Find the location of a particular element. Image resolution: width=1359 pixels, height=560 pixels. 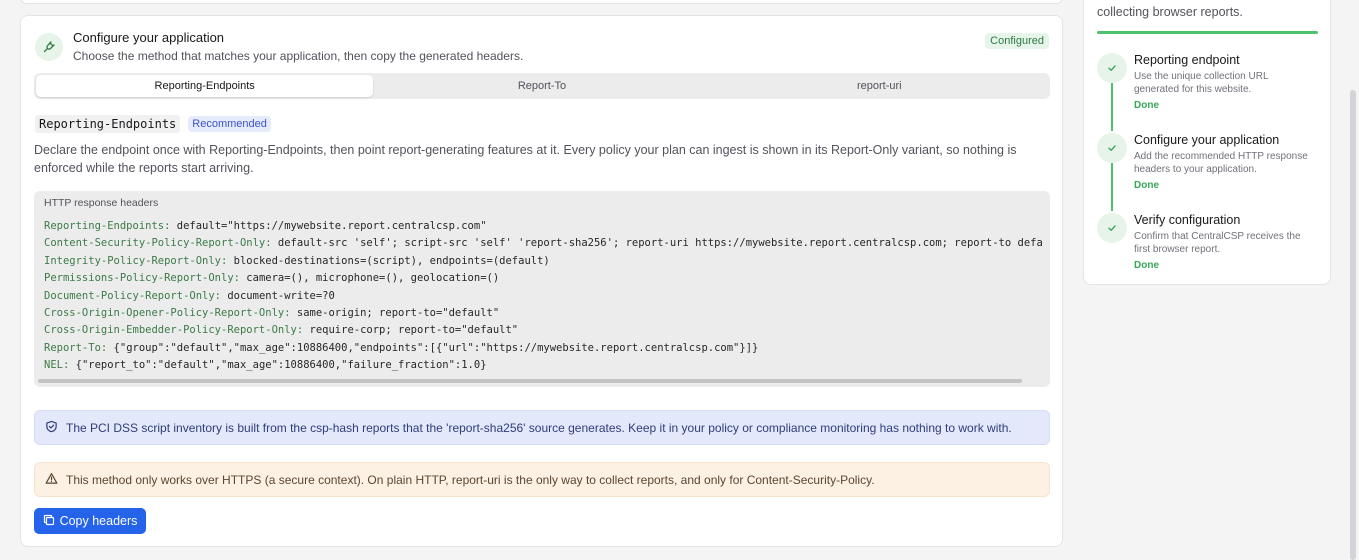

copy-headers-label: Copy headers is located at coordinates (98, 521).